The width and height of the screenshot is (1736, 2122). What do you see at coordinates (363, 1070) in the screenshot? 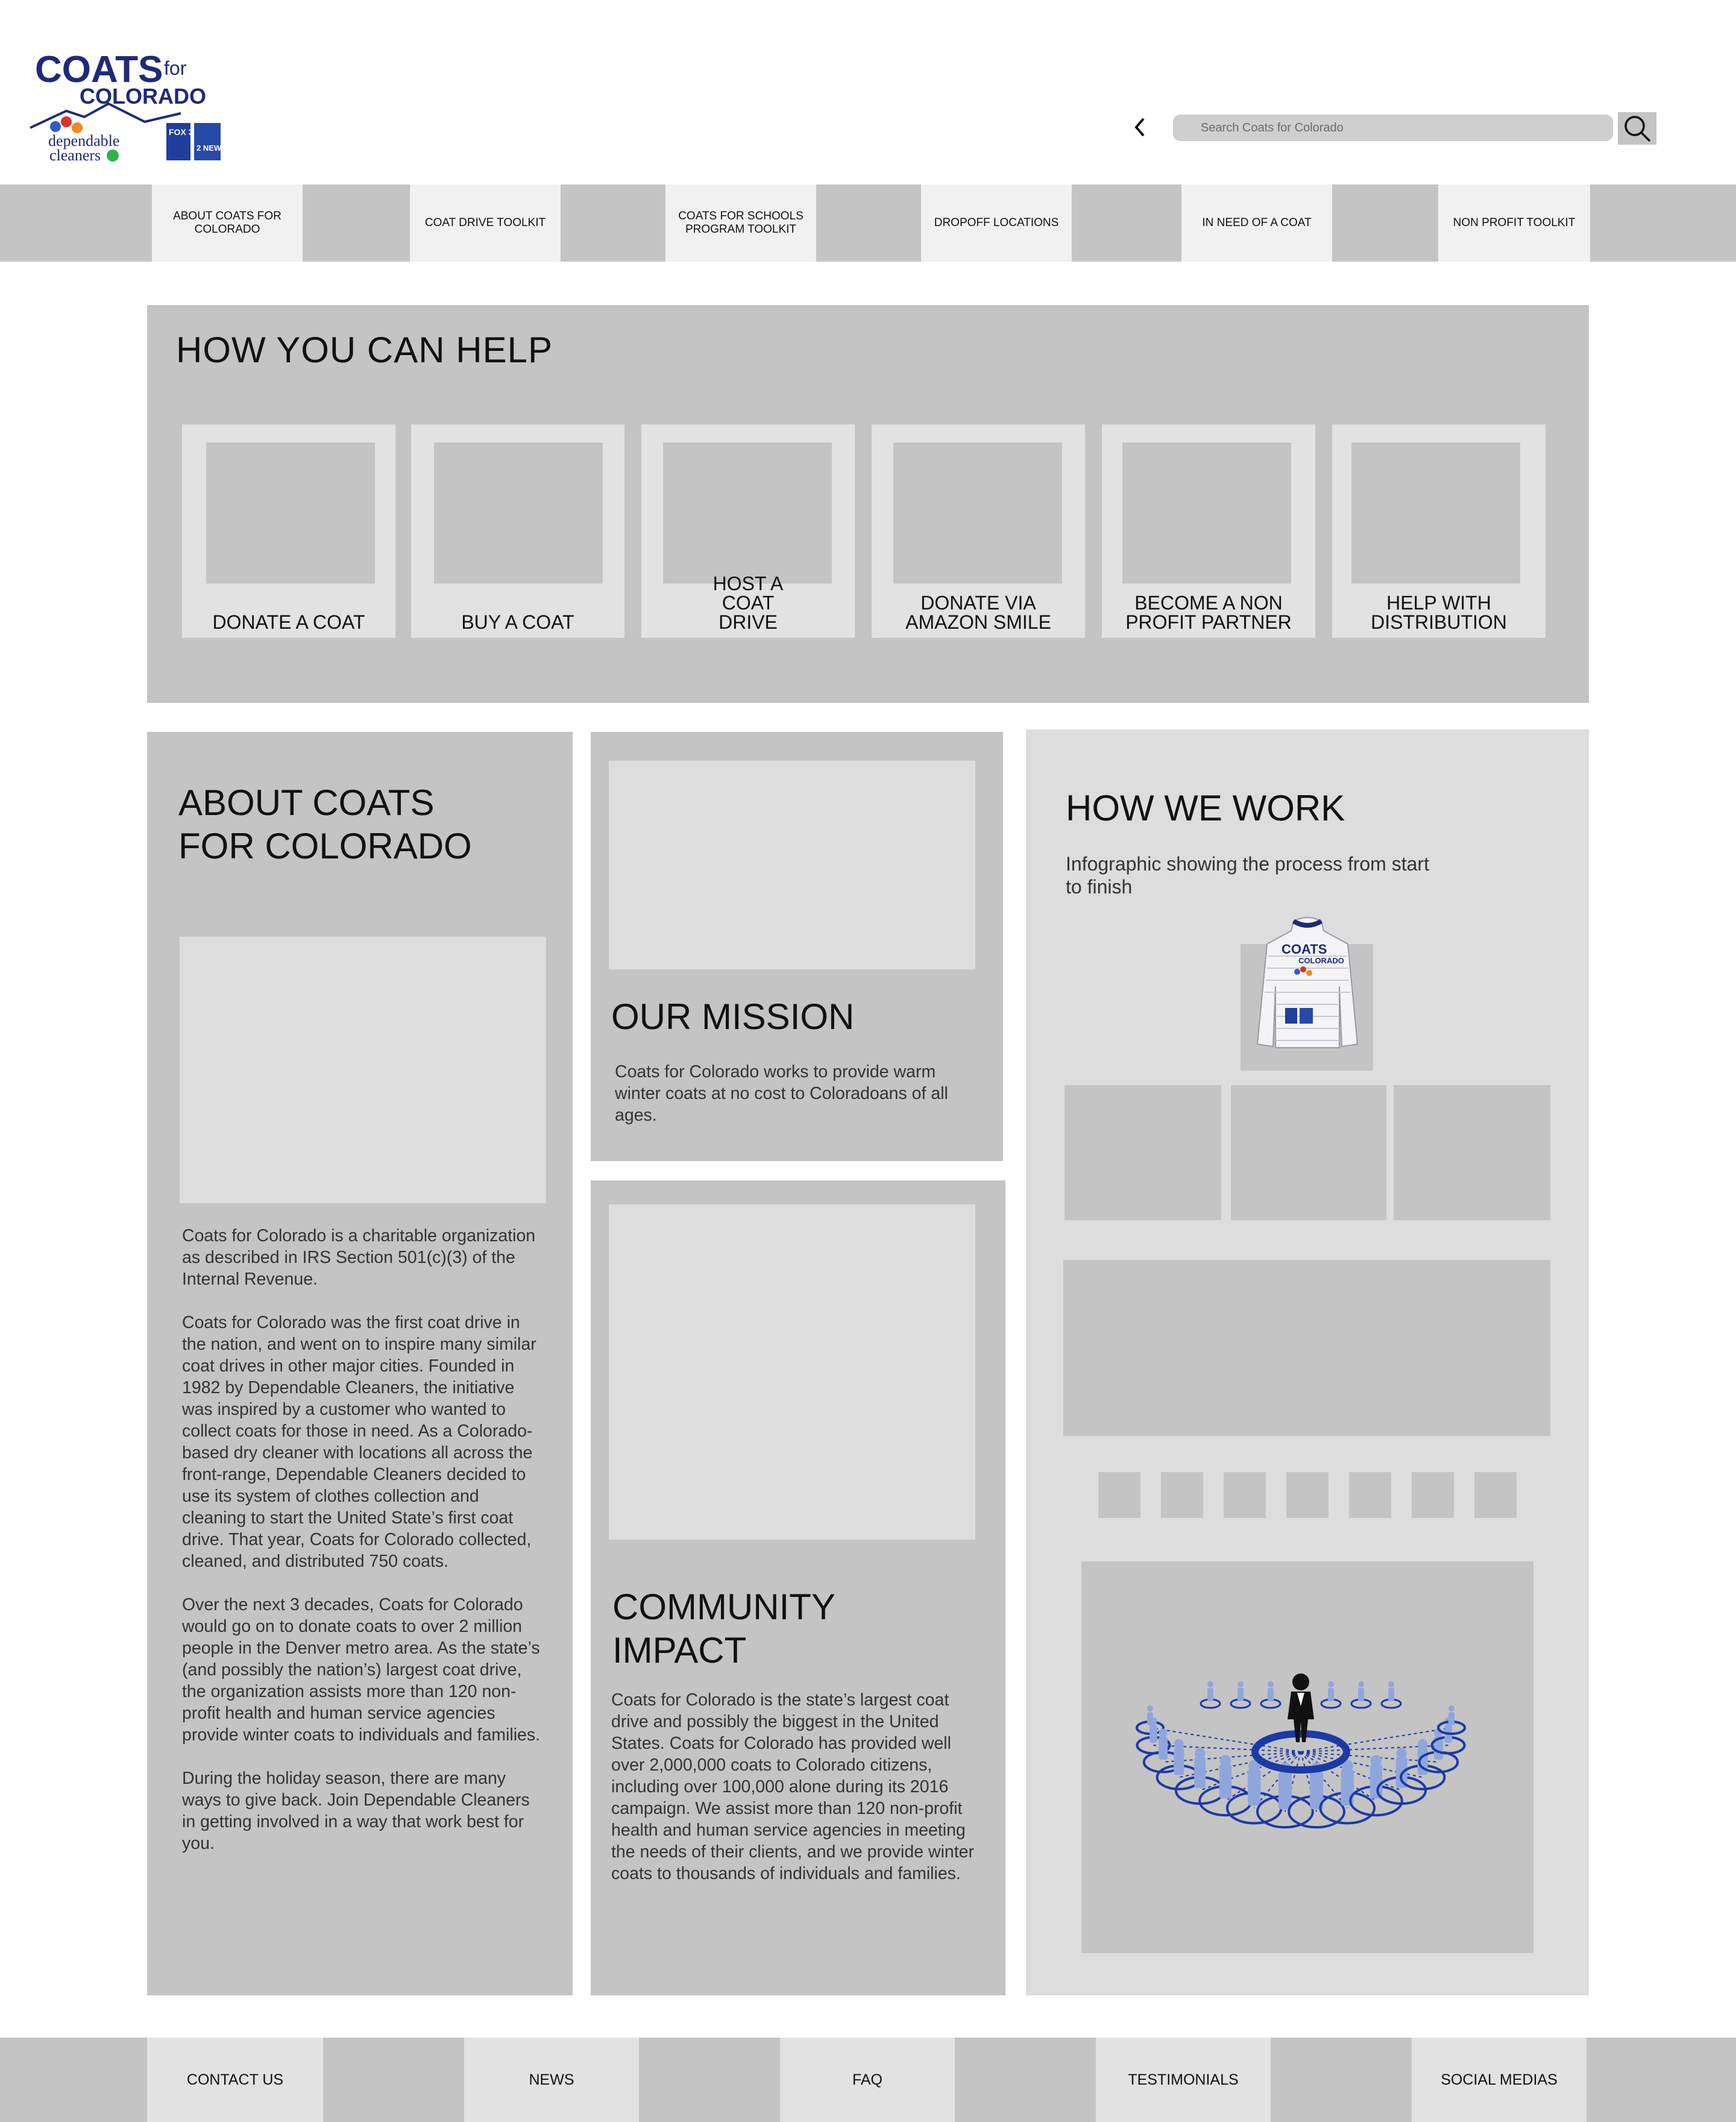
I see `about-image-placeholder` at bounding box center [363, 1070].